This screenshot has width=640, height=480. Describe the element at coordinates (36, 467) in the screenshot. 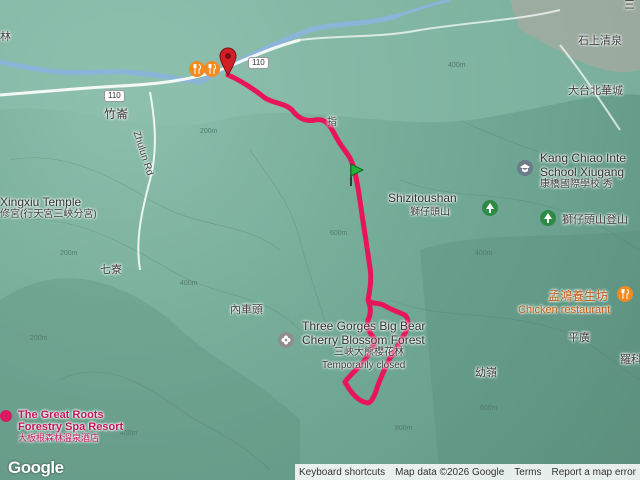

I see `google-logo: Google` at that location.